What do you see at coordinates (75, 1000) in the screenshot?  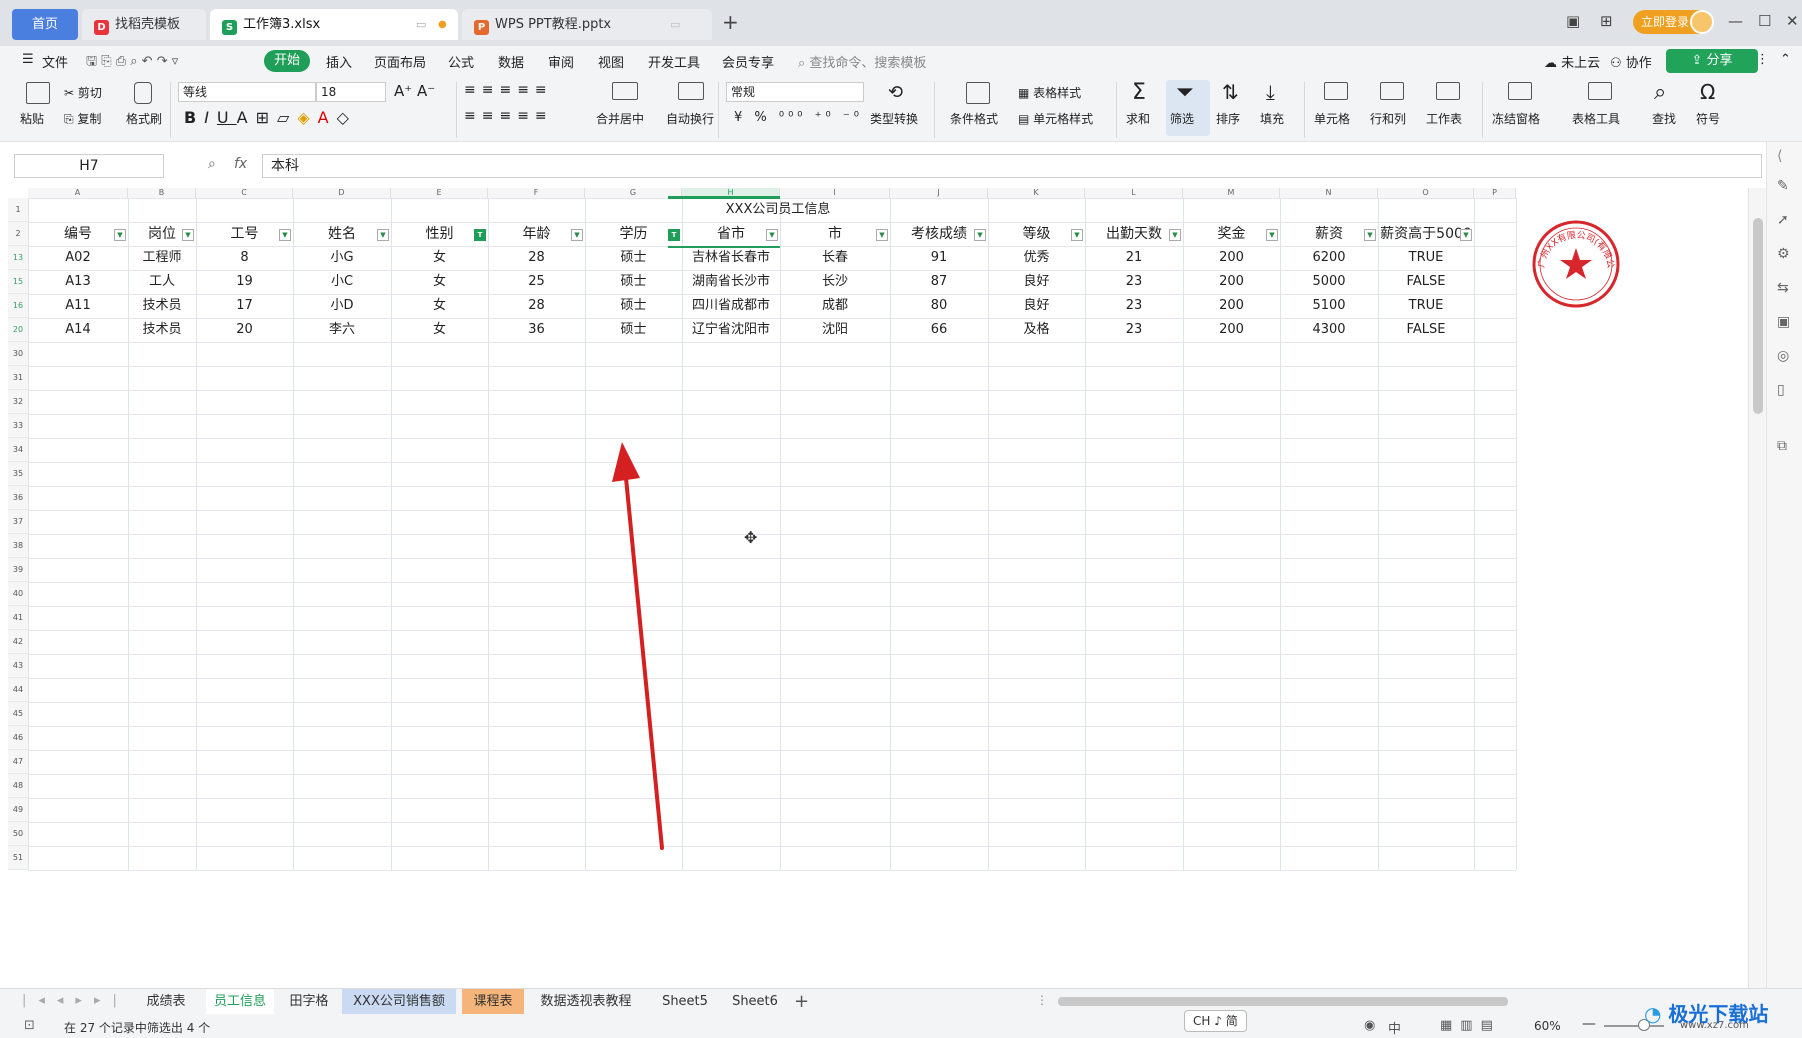 I see `sheet-nav-arrows: |◂◂▸▸|` at bounding box center [75, 1000].